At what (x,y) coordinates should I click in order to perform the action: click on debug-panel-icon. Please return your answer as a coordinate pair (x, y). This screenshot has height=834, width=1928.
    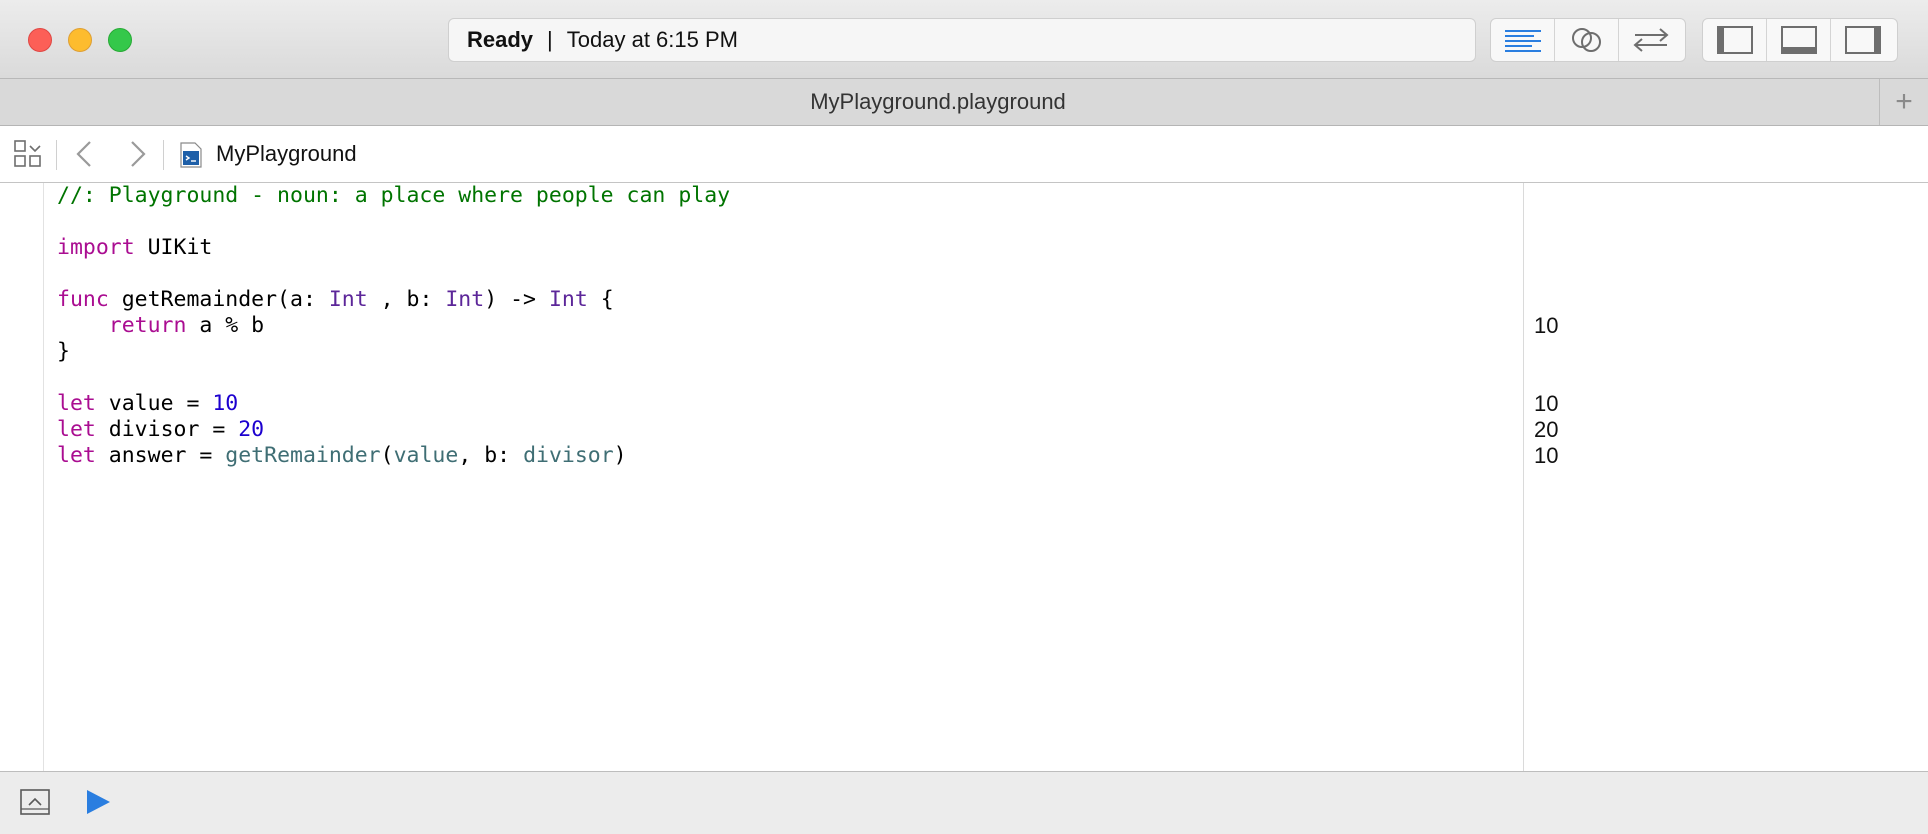
    Looking at the image, I should click on (1798, 40).